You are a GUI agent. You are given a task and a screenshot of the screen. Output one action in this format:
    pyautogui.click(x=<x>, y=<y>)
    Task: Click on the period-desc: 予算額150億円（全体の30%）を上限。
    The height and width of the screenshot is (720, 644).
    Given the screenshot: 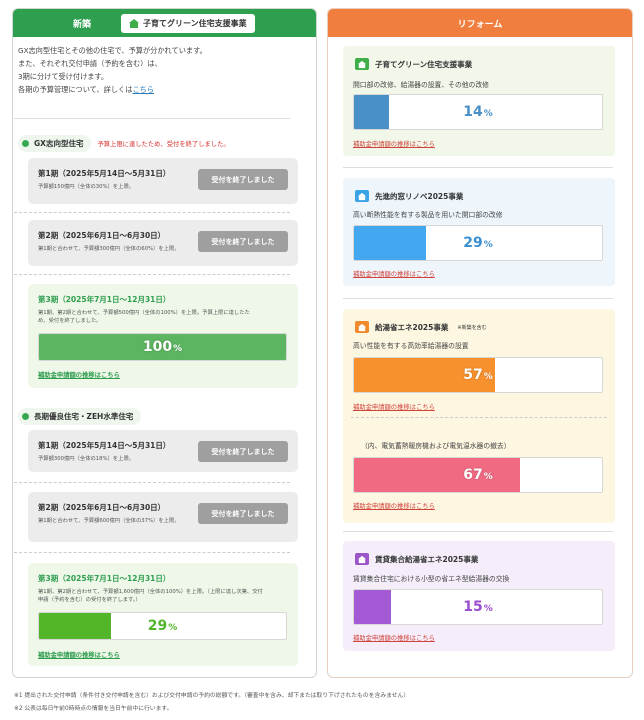 What is the action you would take?
    pyautogui.click(x=86, y=187)
    